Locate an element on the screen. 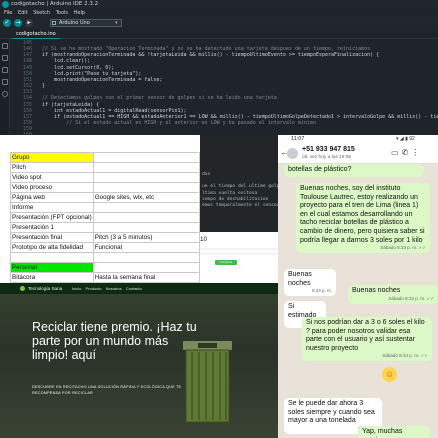 The width and height of the screenshot is (438, 438). recycling-bin-image is located at coordinates (207, 382).